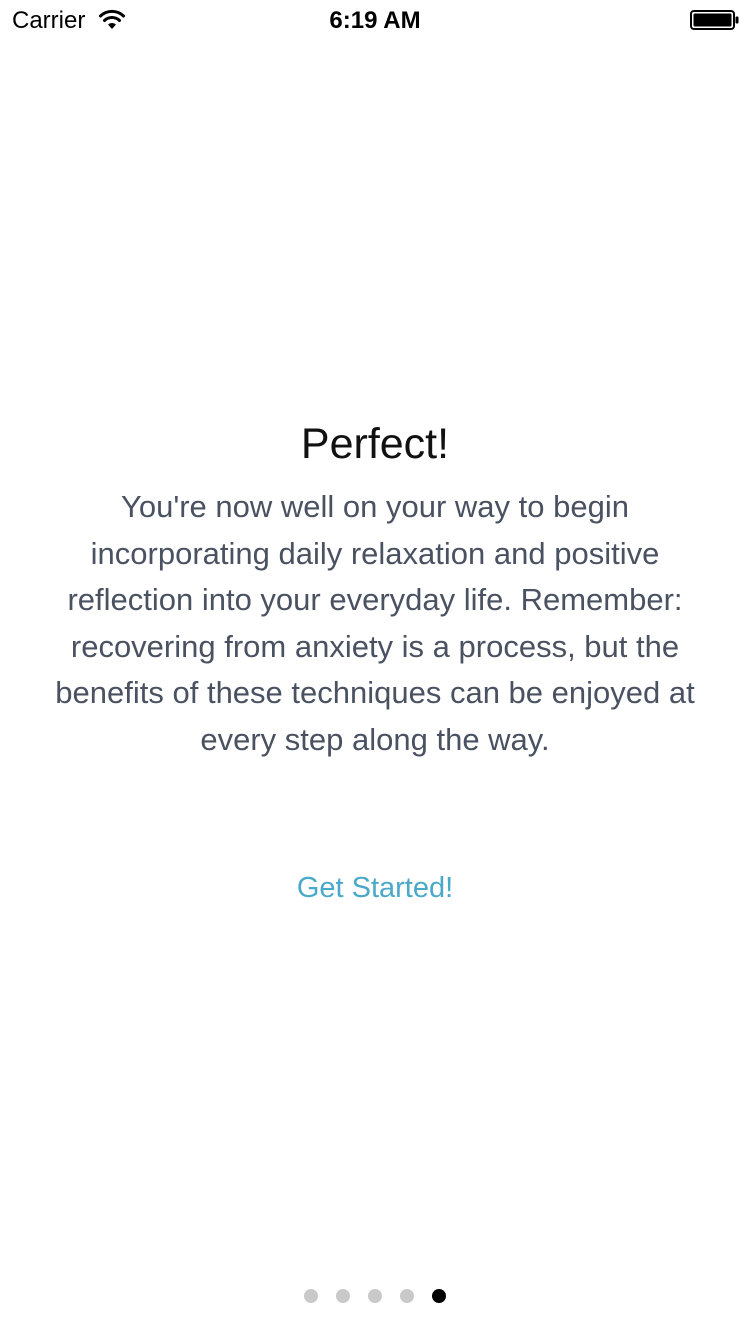 The image size is (750, 1334). I want to click on status-bar: Carrier 6:19 AM, so click(375, 20).